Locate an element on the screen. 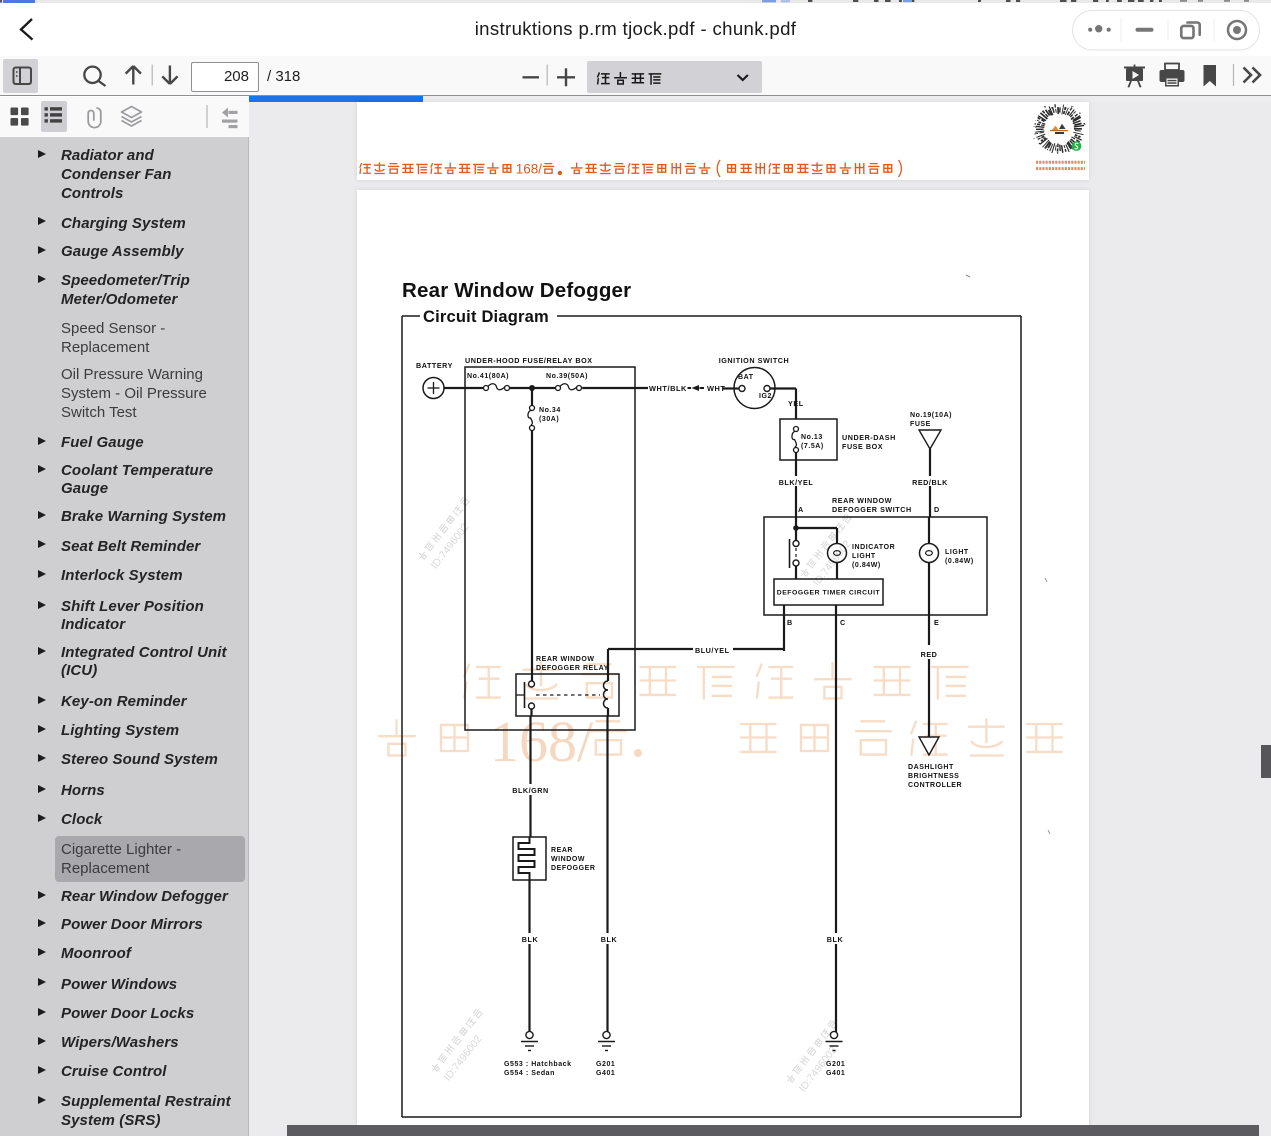 The height and width of the screenshot is (1136, 1271). svg-text: DEFOGGER RELAY is located at coordinates (572, 668).